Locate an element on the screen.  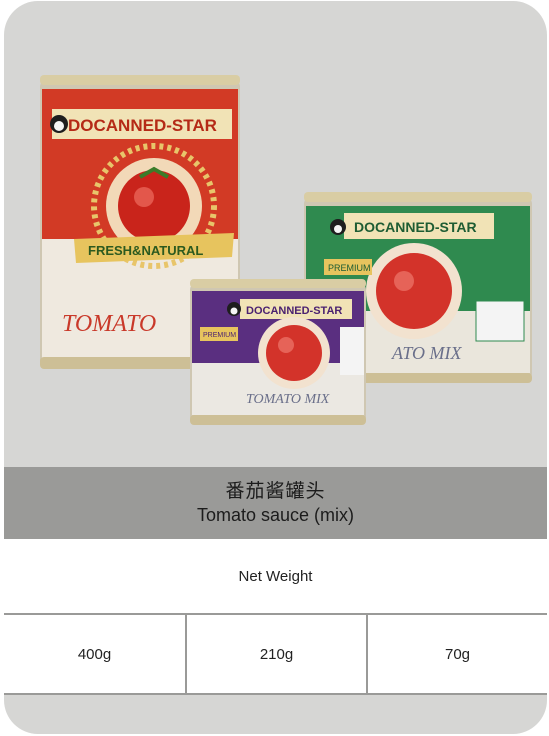
small-can-tag: PREMIUM is located at coordinates (219, 335).